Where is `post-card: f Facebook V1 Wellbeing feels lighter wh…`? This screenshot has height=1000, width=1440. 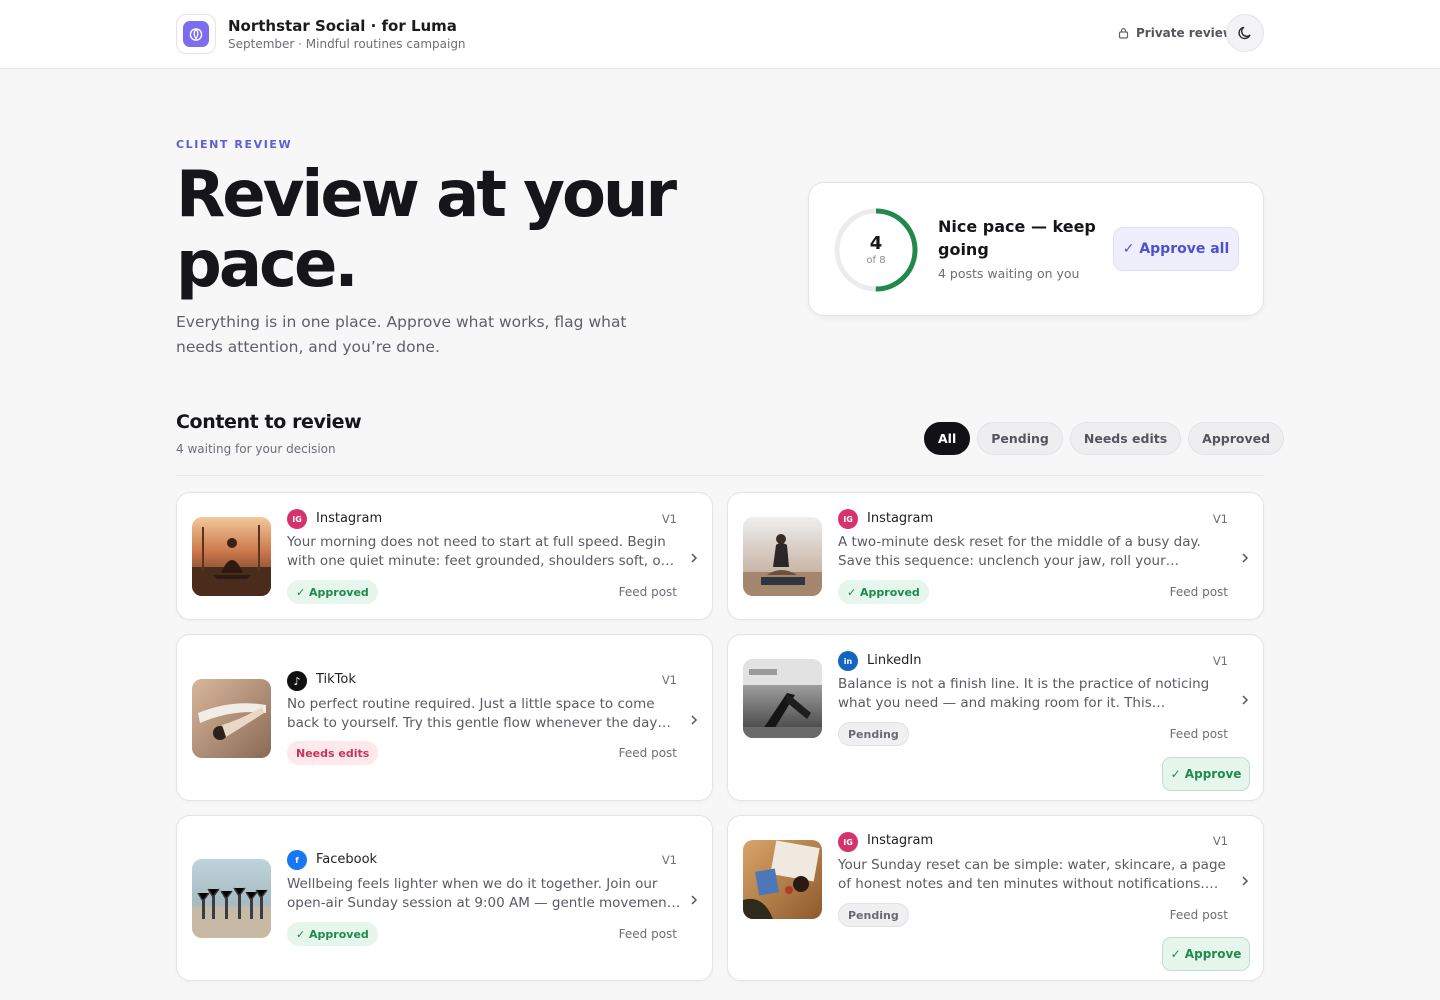 post-card: f Facebook V1 Wellbeing feels lighter wh… is located at coordinates (444, 898).